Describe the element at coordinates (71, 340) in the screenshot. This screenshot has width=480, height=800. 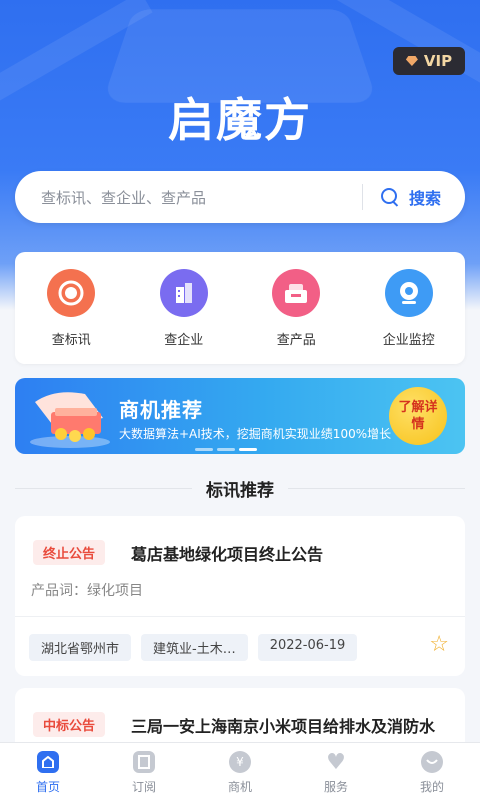
I see `quick-action-label: 查标讯` at that location.